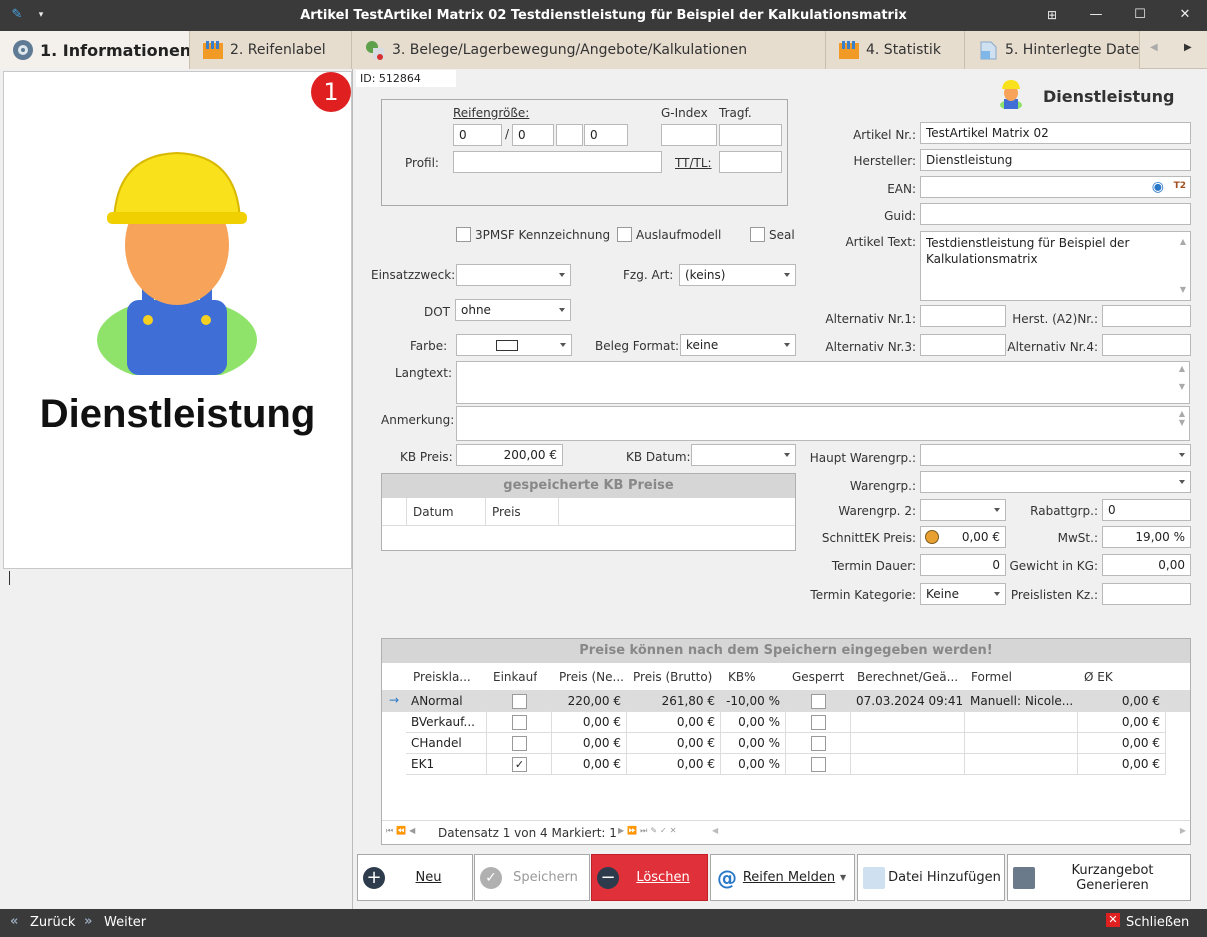 The image size is (1207, 937). Describe the element at coordinates (1055, 482) in the screenshot. I see `warengrp-dropdown` at that location.